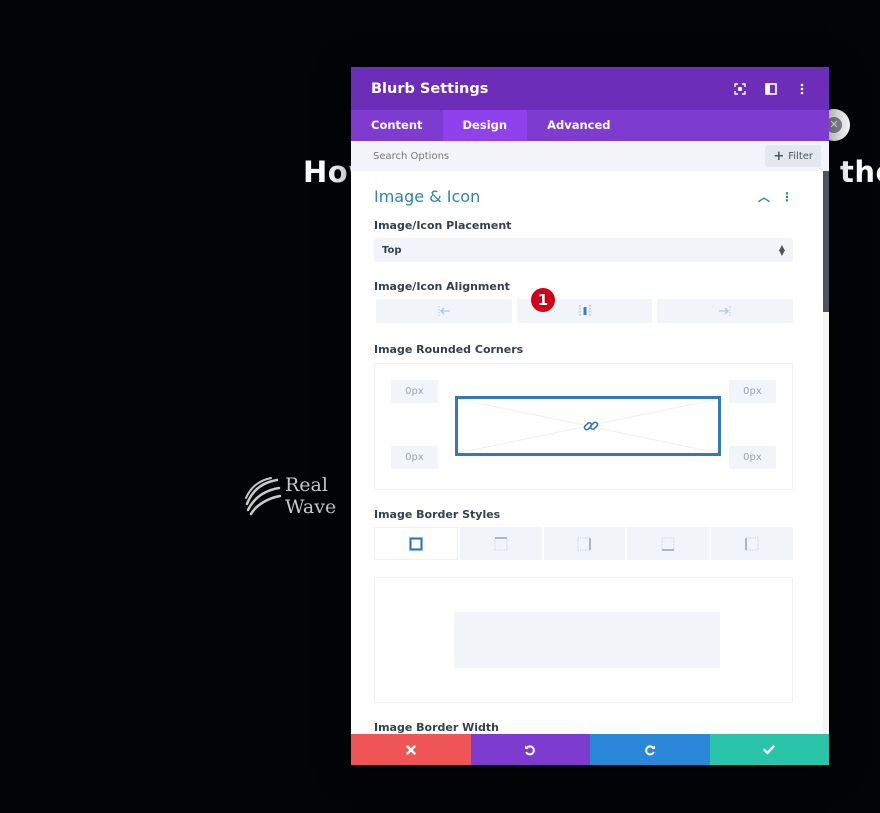  I want to click on modal-header: Blurb Settings, so click(590, 88).